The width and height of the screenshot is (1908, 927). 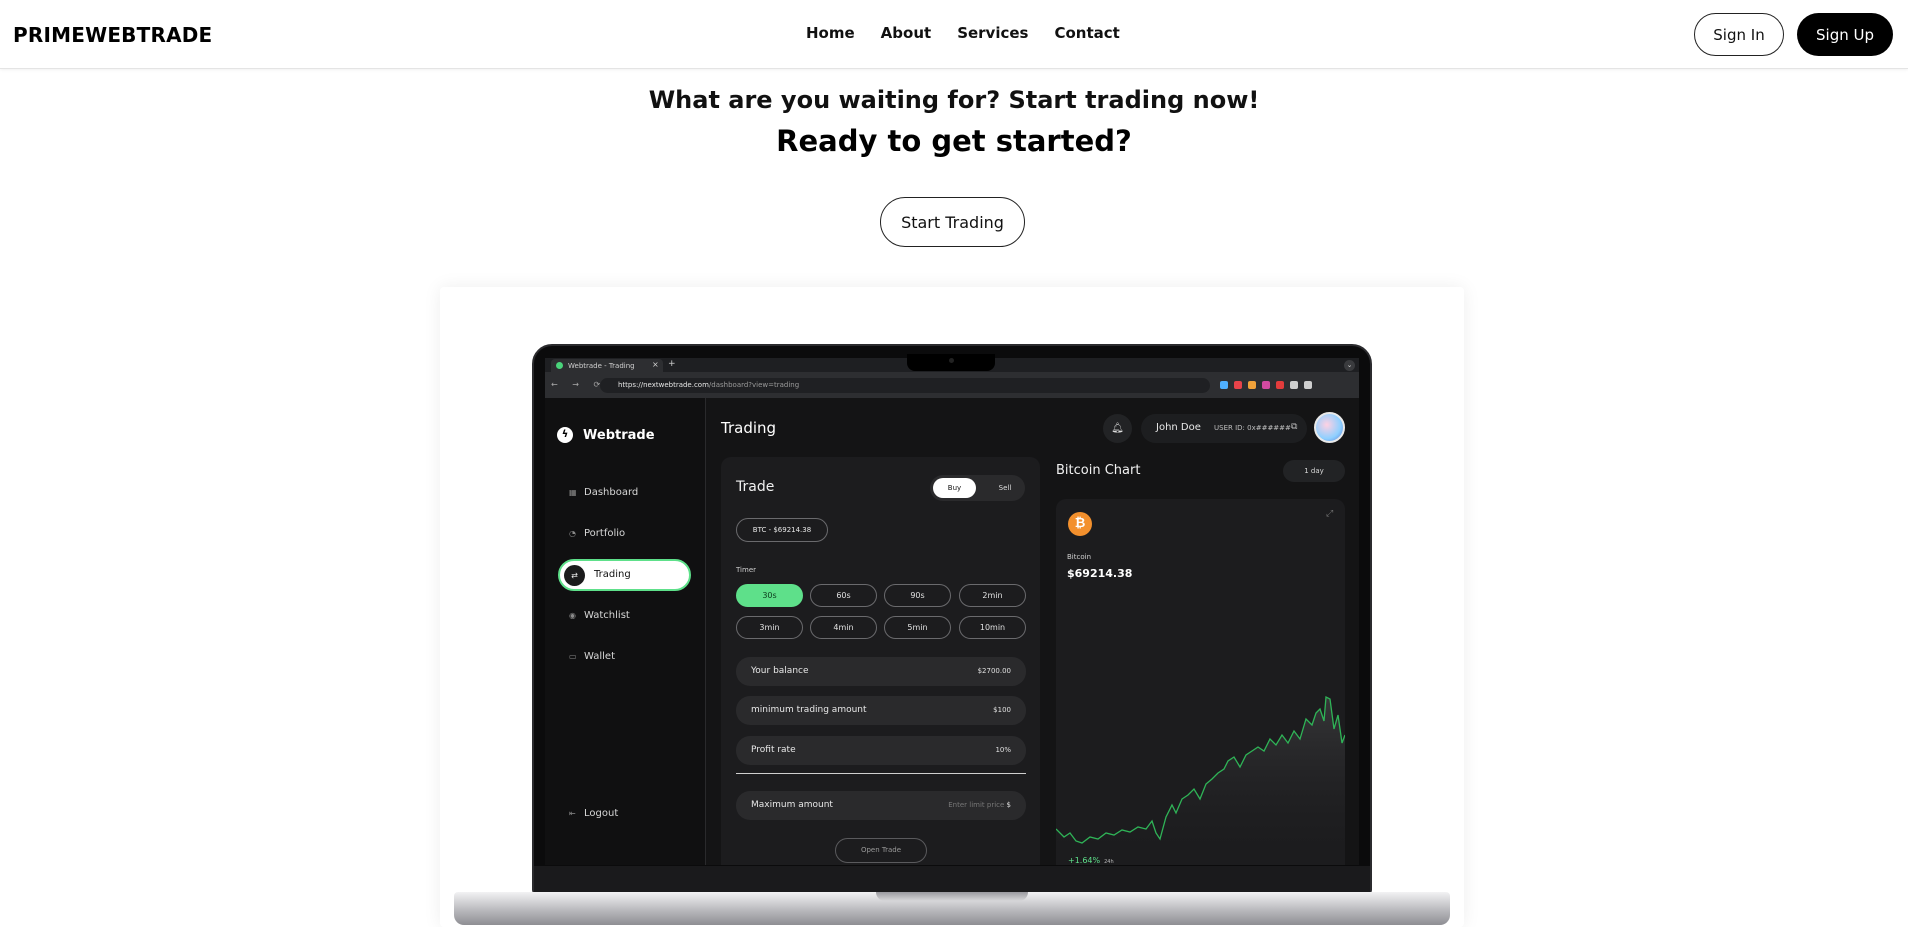 I want to click on nav-link-services: Services, so click(x=992, y=33).